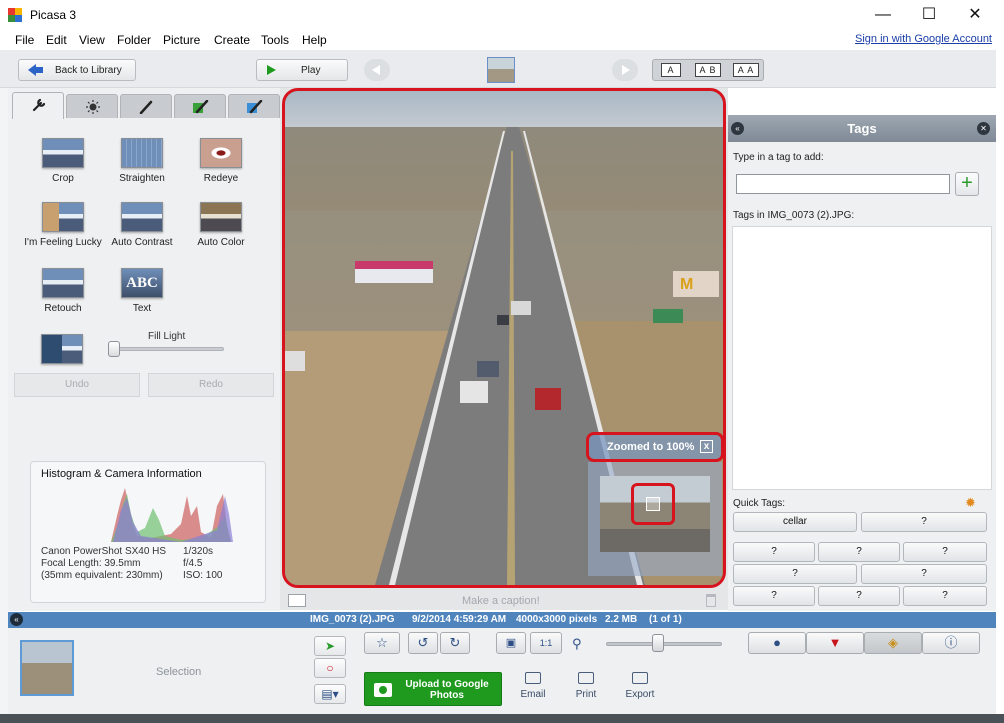 This screenshot has height=723, width=1004. Describe the element at coordinates (142, 283) in the screenshot. I see `text-thumbnail: ABC` at that location.